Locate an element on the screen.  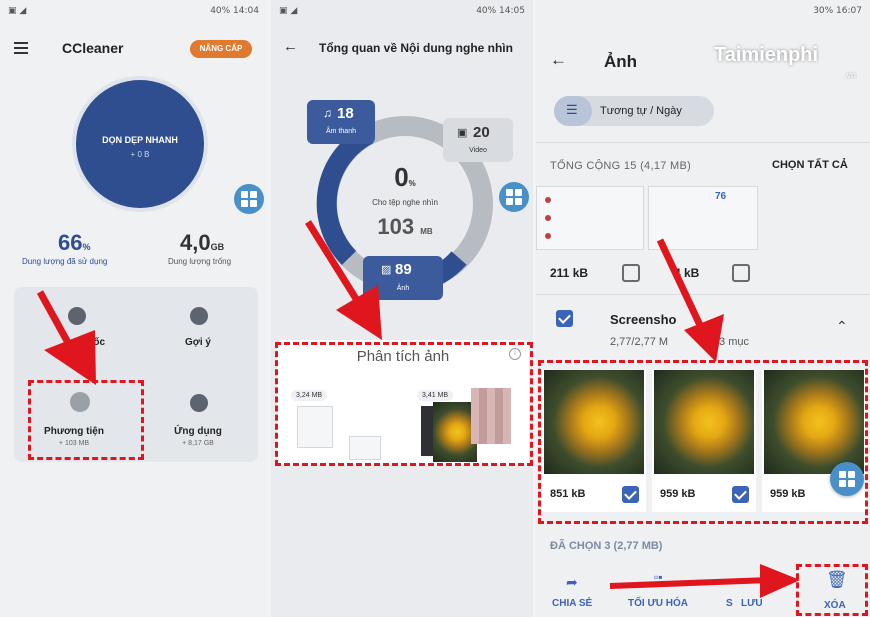
center-percent: 0% is located at coordinates (402, 177).